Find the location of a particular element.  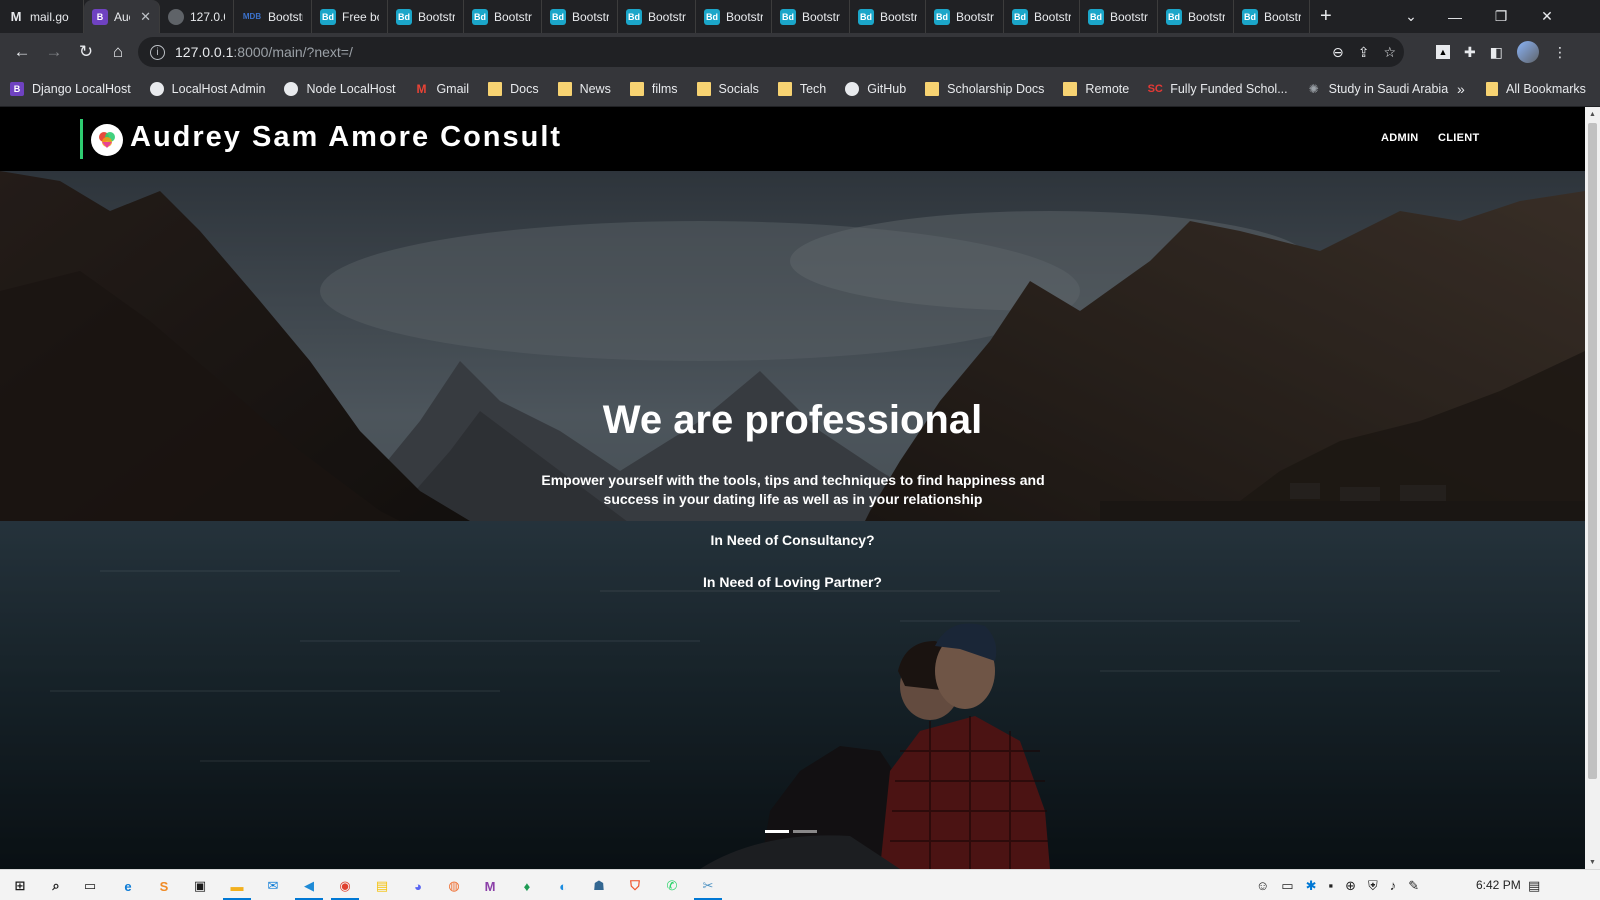

bookmark-label: Gmail is located at coordinates (453, 88).